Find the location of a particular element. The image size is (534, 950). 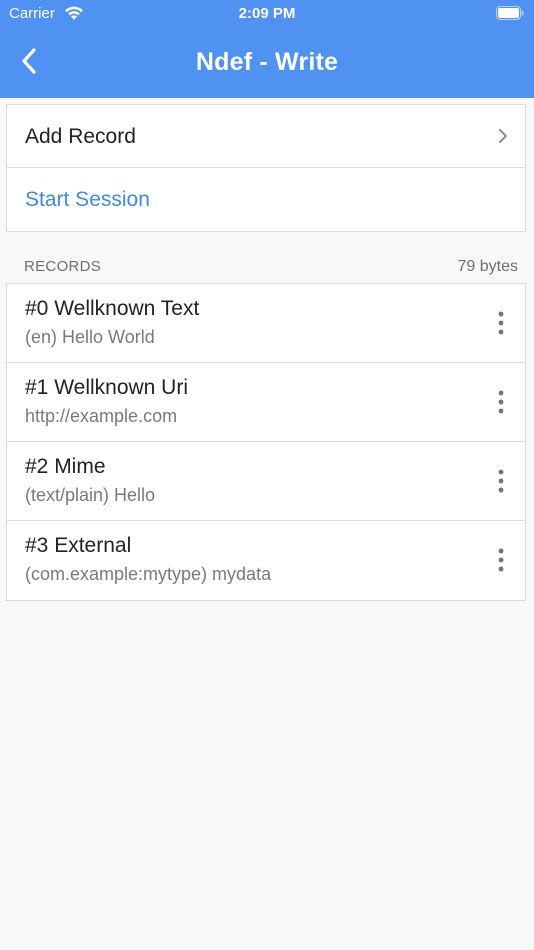

add-record-row: Add Record is located at coordinates (266, 136).